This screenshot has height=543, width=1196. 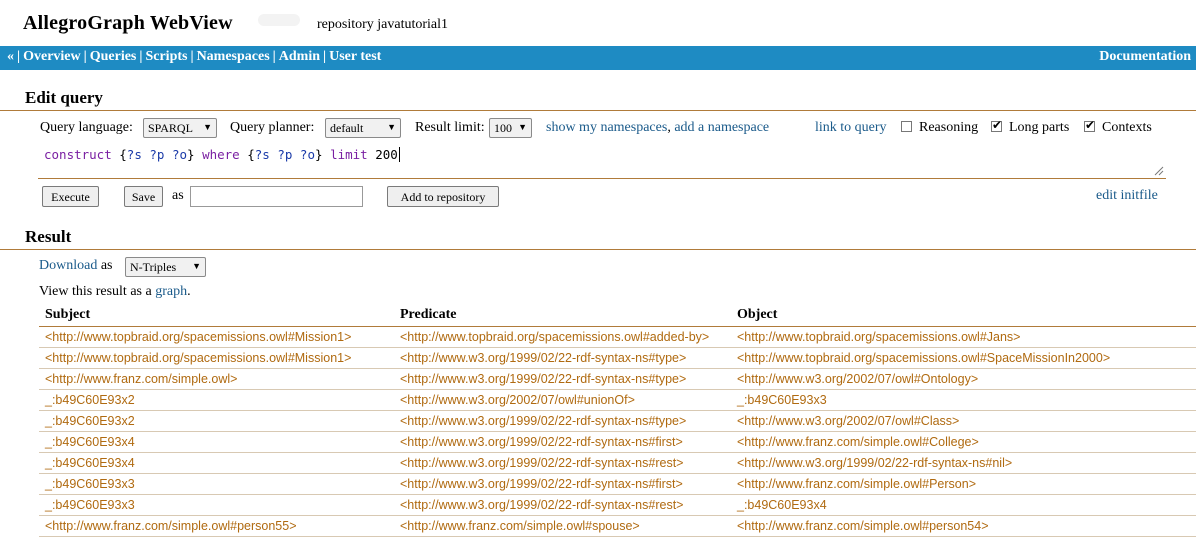 What do you see at coordinates (216, 379) in the screenshot?
I see `subject-cell: <http://www.franz.com/simple.owl>` at bounding box center [216, 379].